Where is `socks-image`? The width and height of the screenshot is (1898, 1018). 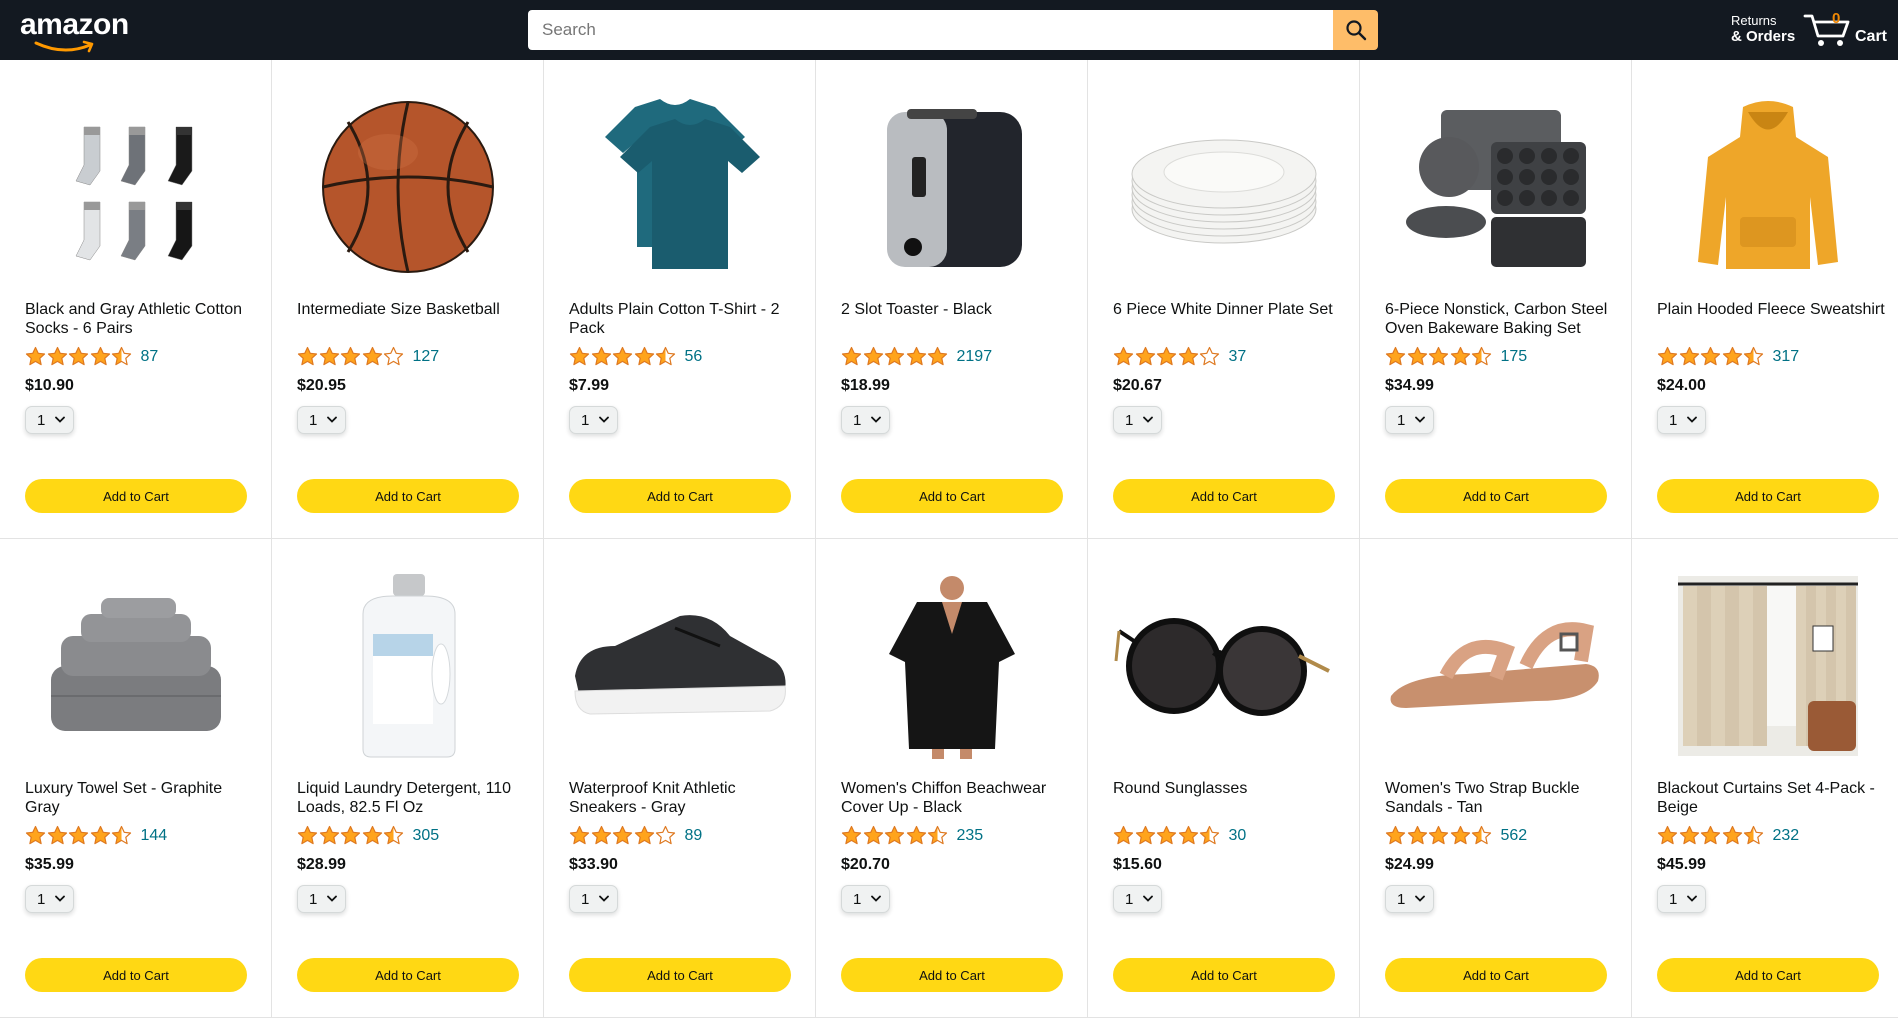
socks-image is located at coordinates (136, 187).